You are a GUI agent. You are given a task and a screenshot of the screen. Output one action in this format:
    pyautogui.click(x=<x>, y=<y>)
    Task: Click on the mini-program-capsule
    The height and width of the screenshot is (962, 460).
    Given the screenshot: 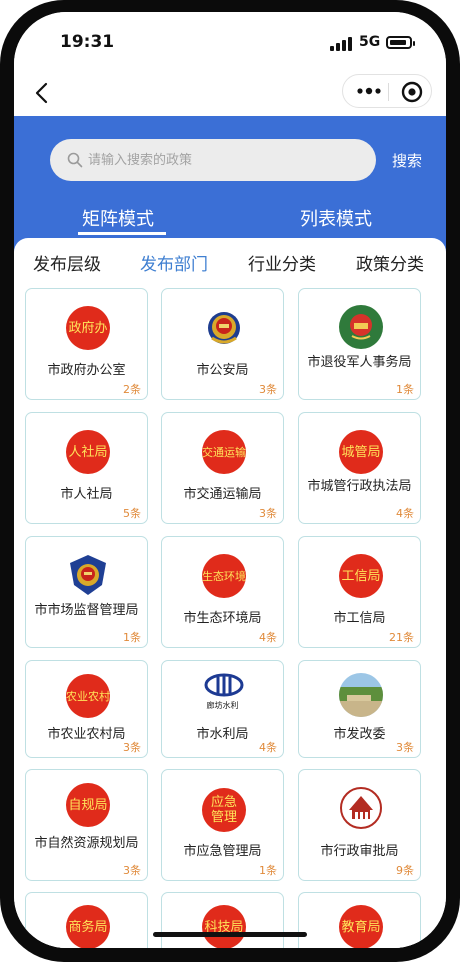 What is the action you would take?
    pyautogui.click(x=387, y=91)
    